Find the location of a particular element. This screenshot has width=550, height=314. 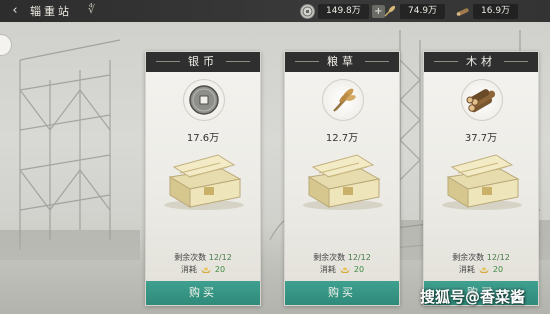

grain-value: 74.9万 is located at coordinates (423, 11).